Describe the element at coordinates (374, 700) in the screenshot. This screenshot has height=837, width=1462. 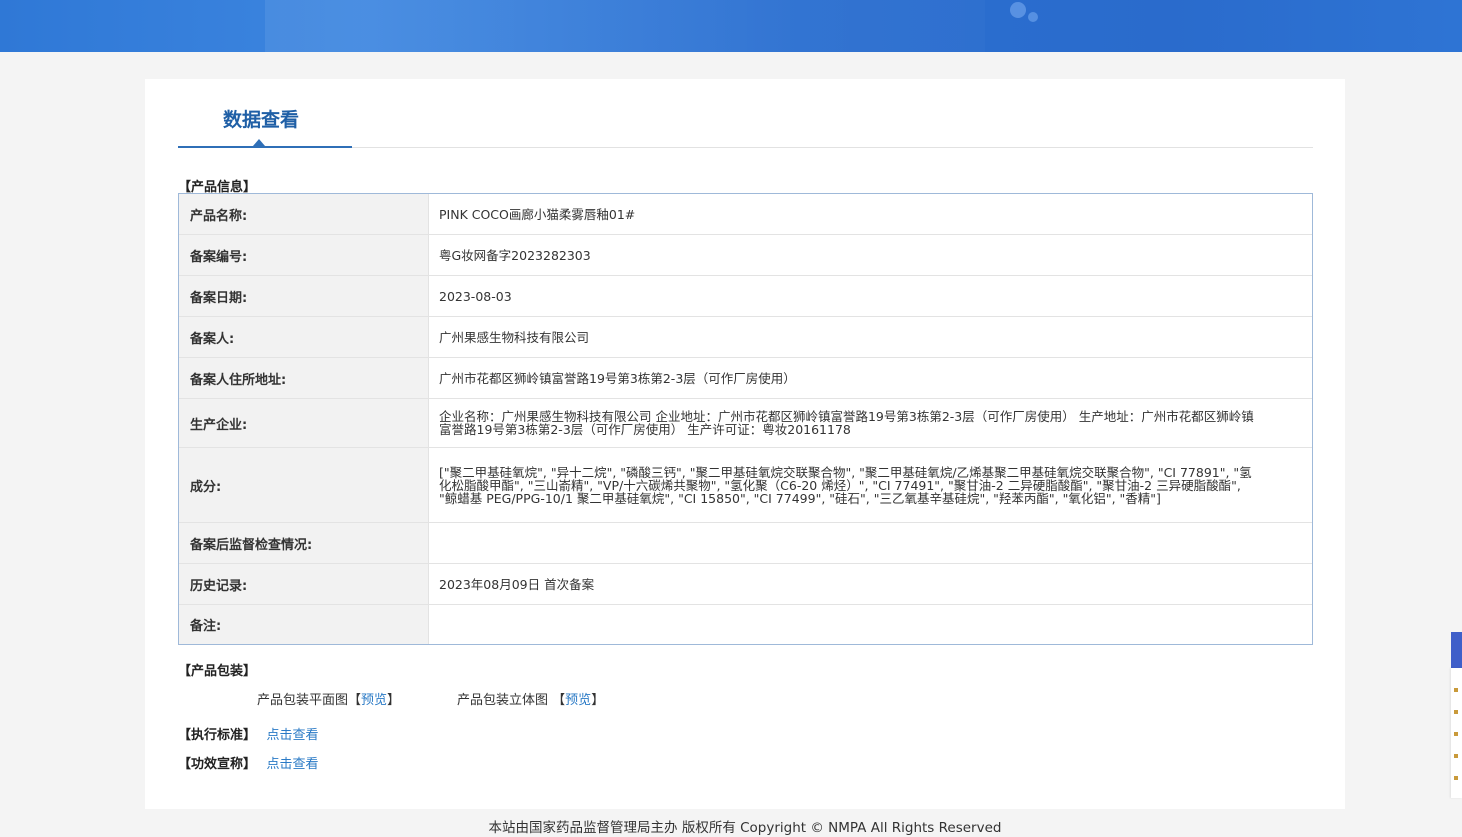
I see `package-flat-preview-link: 预览` at that location.